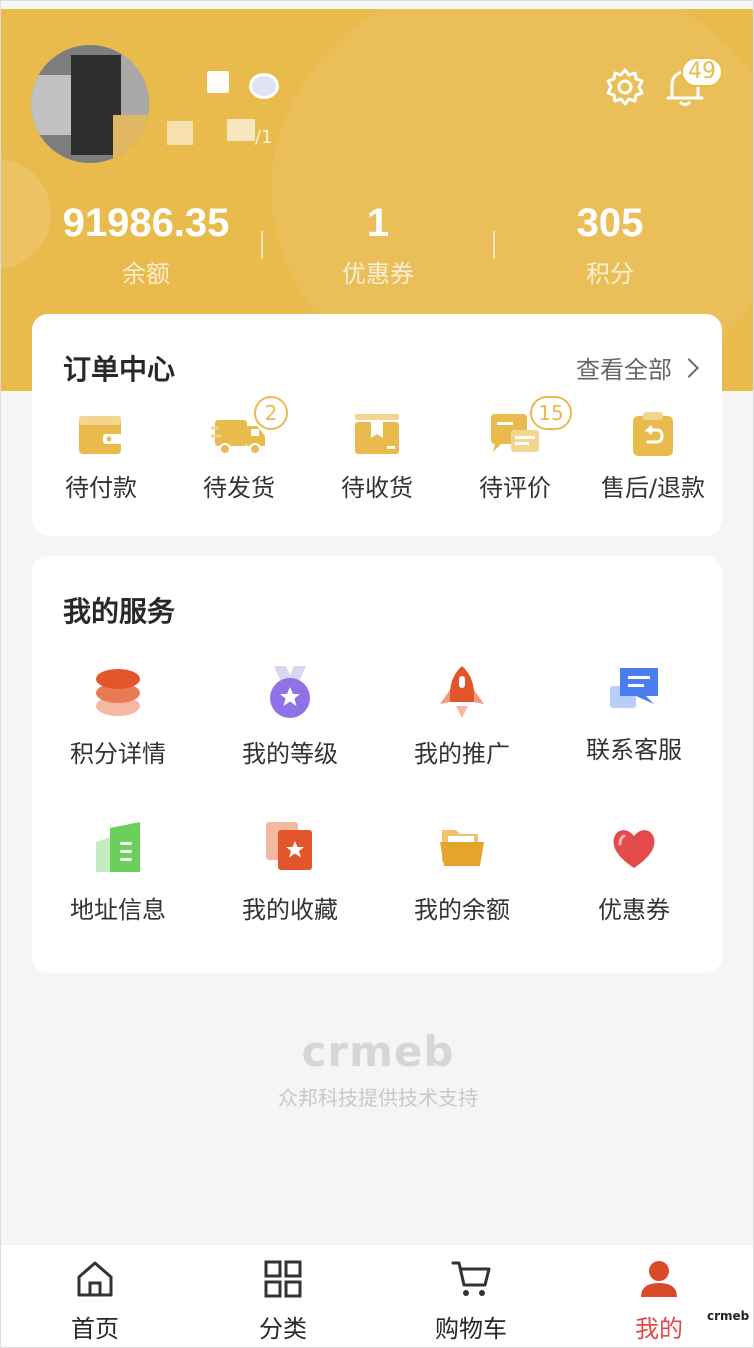  Describe the element at coordinates (659, 1301) in the screenshot. I see `tab-mine: 我的` at that location.